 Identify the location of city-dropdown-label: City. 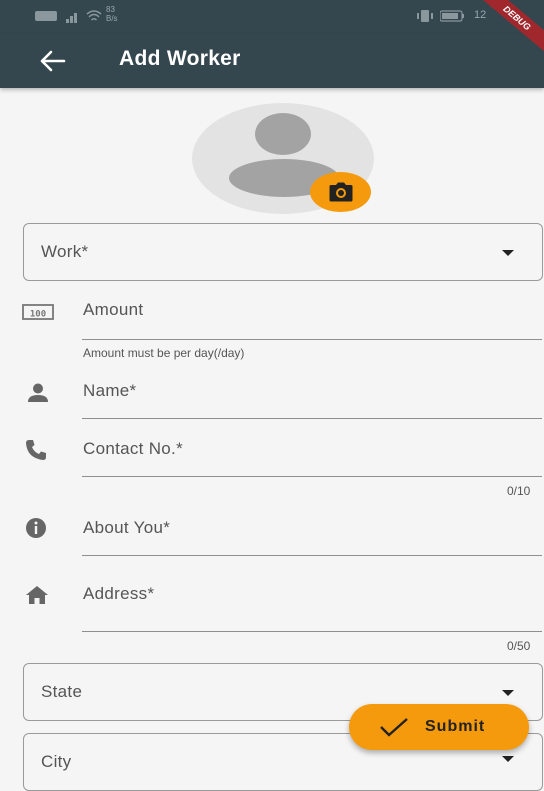
(56, 761).